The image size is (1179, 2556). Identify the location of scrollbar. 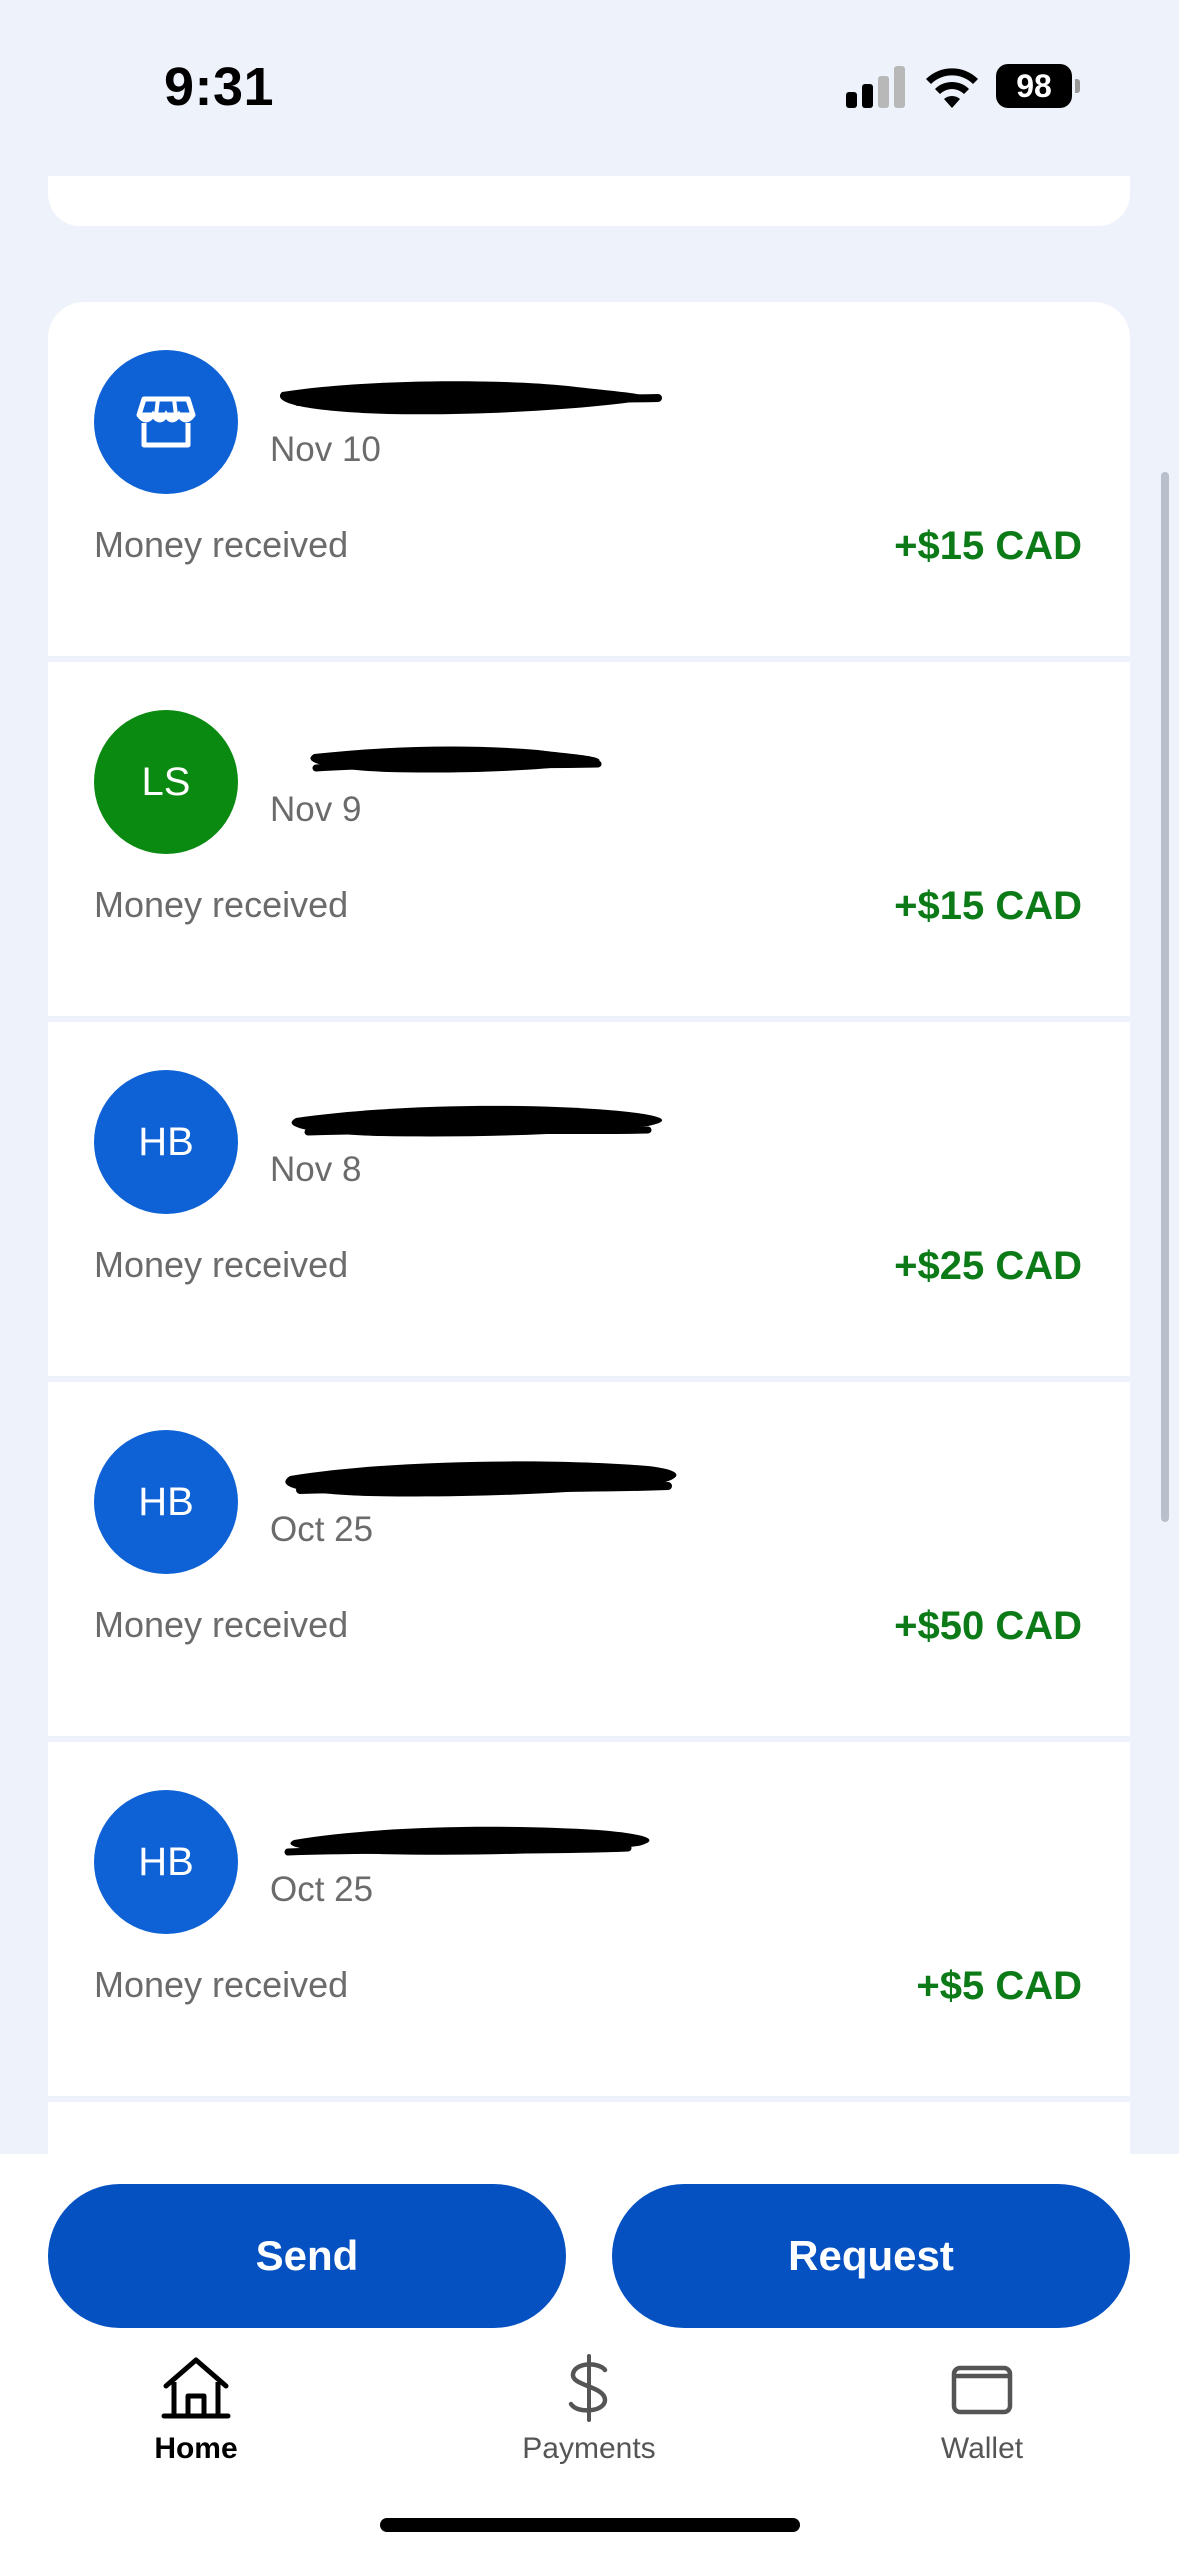
(1165, 997).